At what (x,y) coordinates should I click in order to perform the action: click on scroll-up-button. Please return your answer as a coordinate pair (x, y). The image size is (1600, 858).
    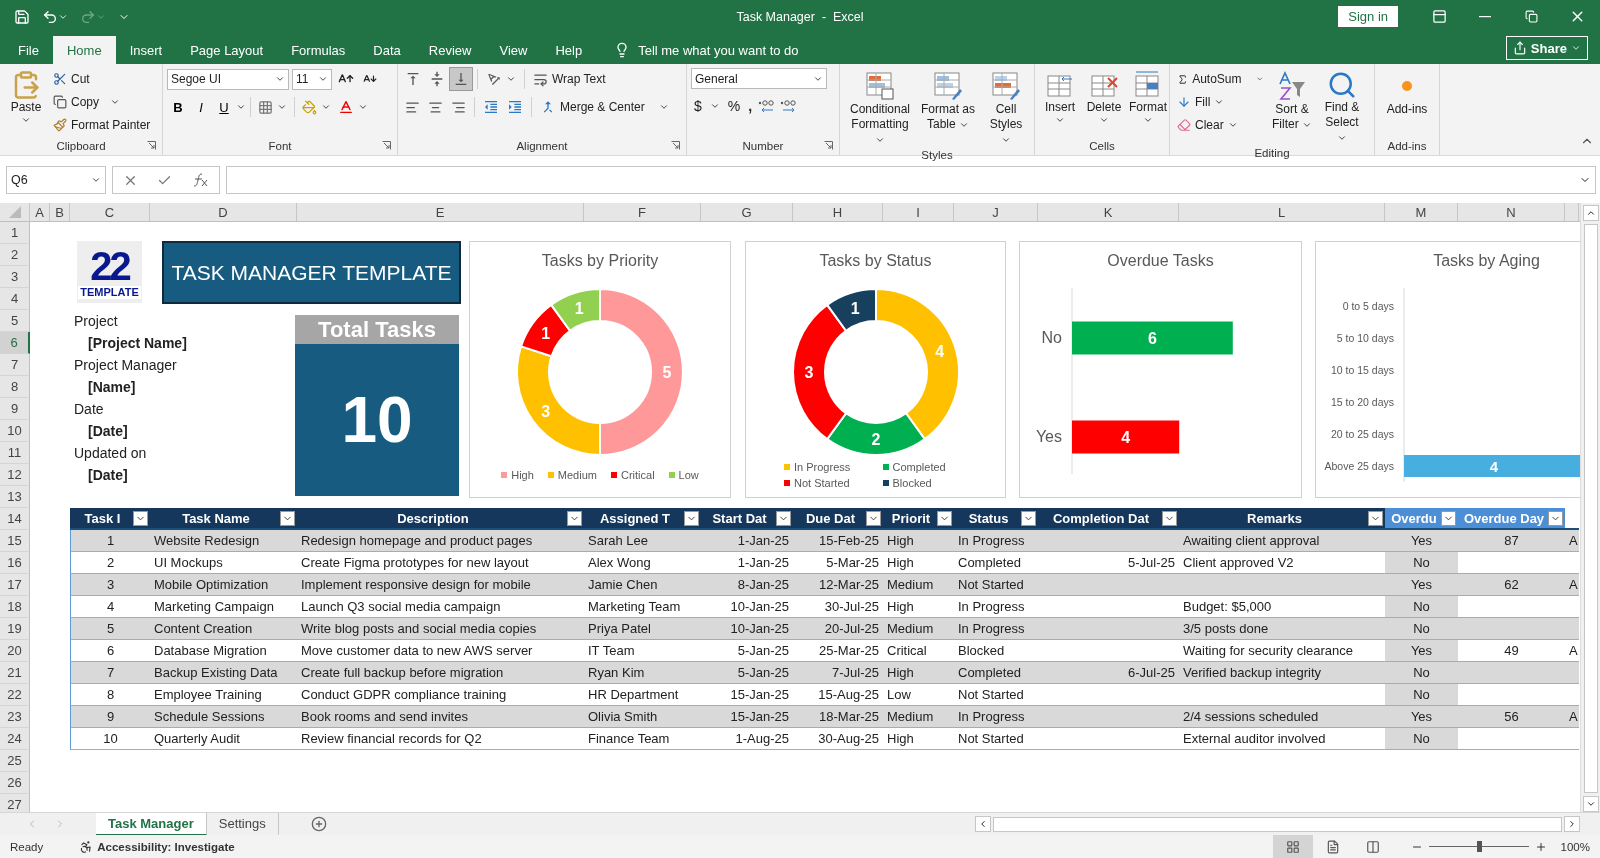
    Looking at the image, I should click on (1590, 213).